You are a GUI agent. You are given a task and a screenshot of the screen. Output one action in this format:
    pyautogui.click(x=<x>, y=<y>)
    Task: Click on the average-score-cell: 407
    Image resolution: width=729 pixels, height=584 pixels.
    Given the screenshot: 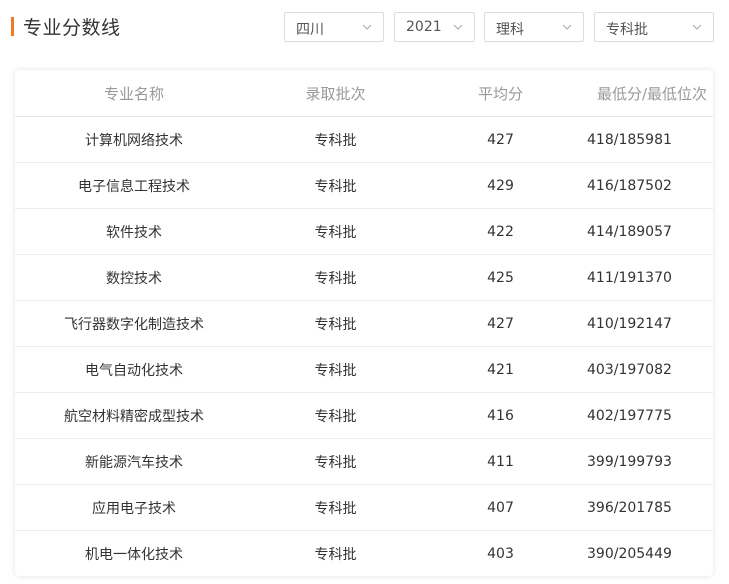 What is the action you would take?
    pyautogui.click(x=500, y=507)
    